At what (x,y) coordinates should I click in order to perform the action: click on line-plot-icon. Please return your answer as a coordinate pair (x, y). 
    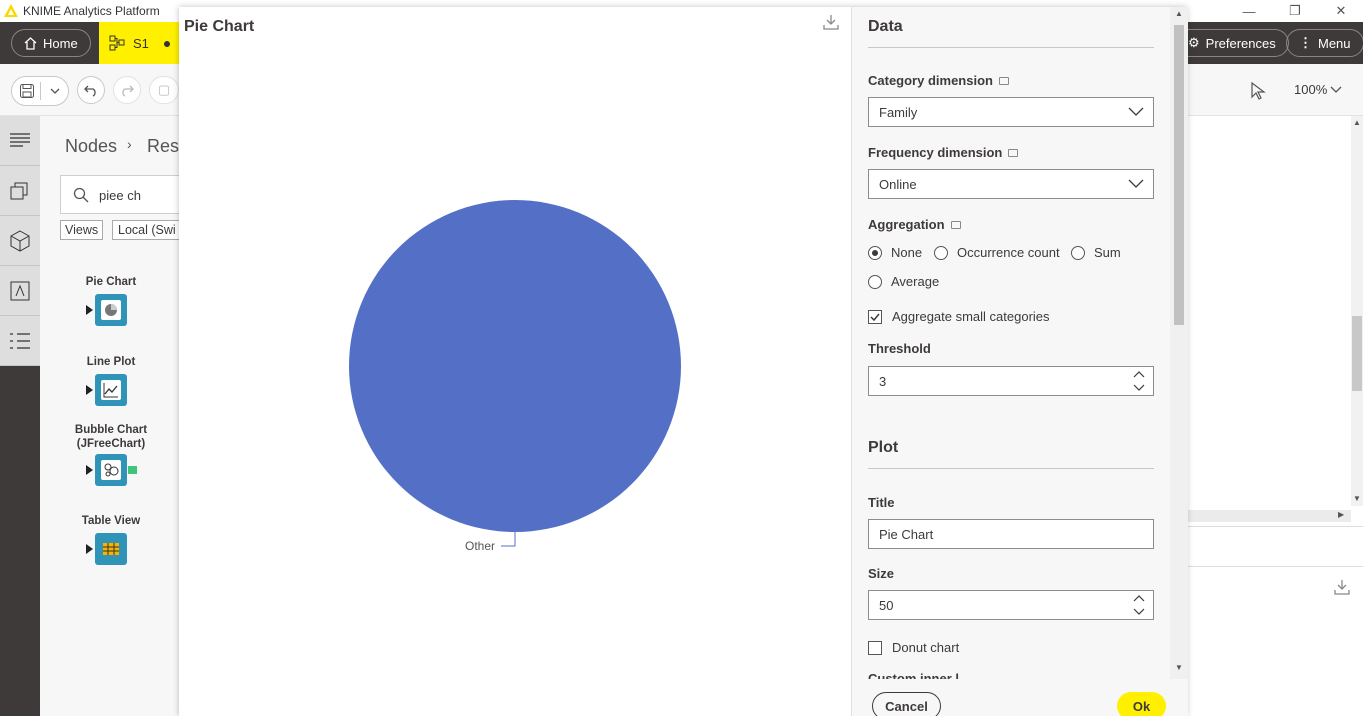
    Looking at the image, I should click on (110, 390).